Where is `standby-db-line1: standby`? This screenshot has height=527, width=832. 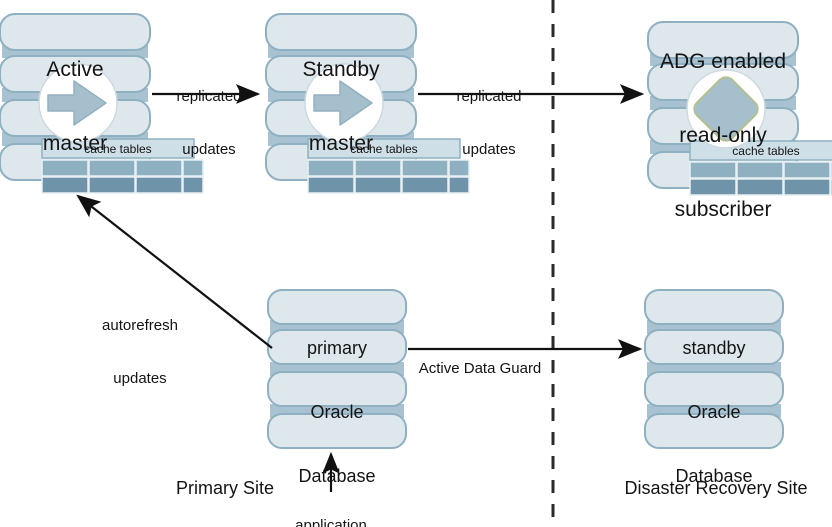 standby-db-line1: standby is located at coordinates (714, 348).